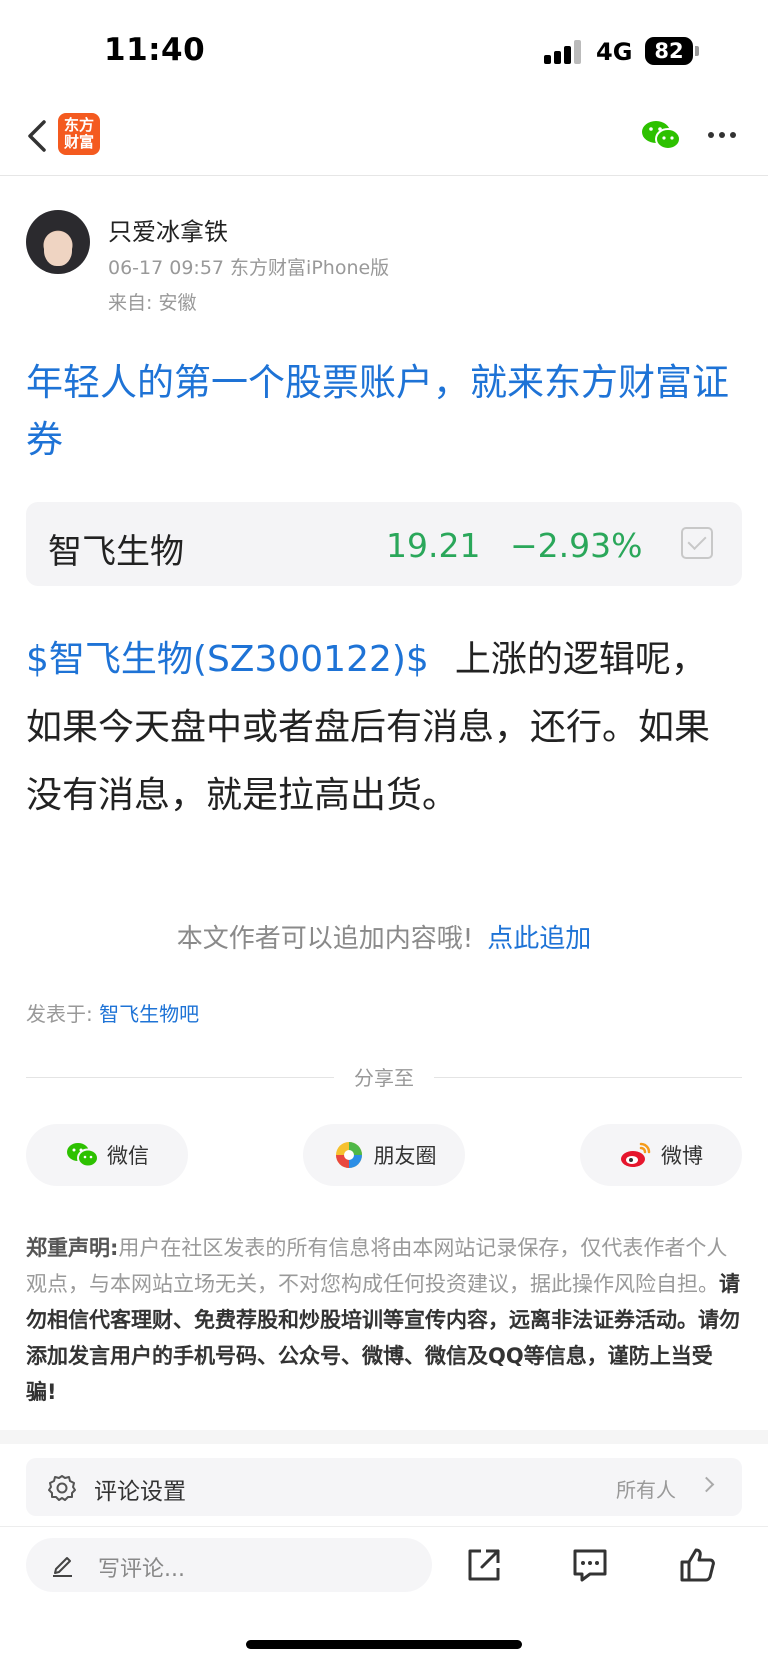 This screenshot has height=1665, width=768. What do you see at coordinates (62, 1488) in the screenshot?
I see `gear-icon` at bounding box center [62, 1488].